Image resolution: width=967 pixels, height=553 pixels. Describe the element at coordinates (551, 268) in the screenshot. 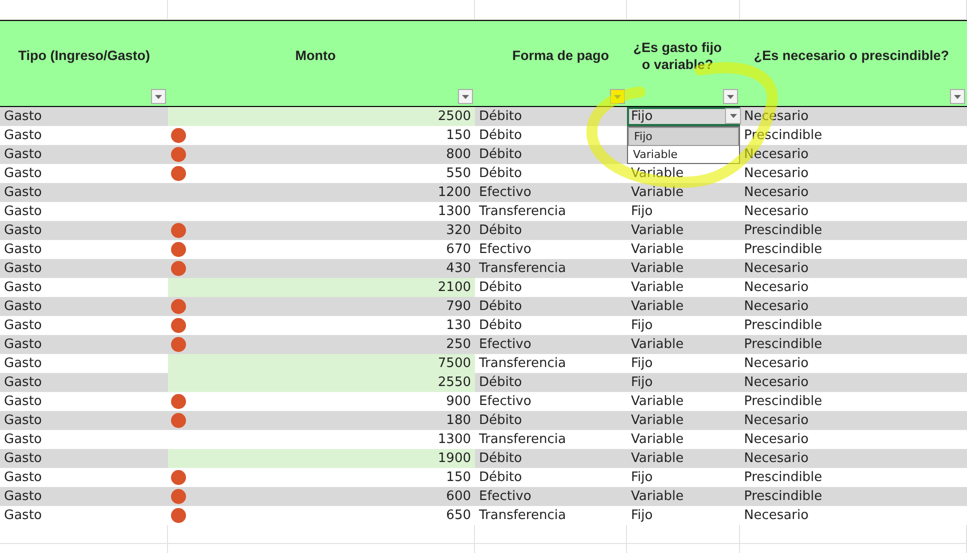

I see `table-cell: Transferencia` at that location.